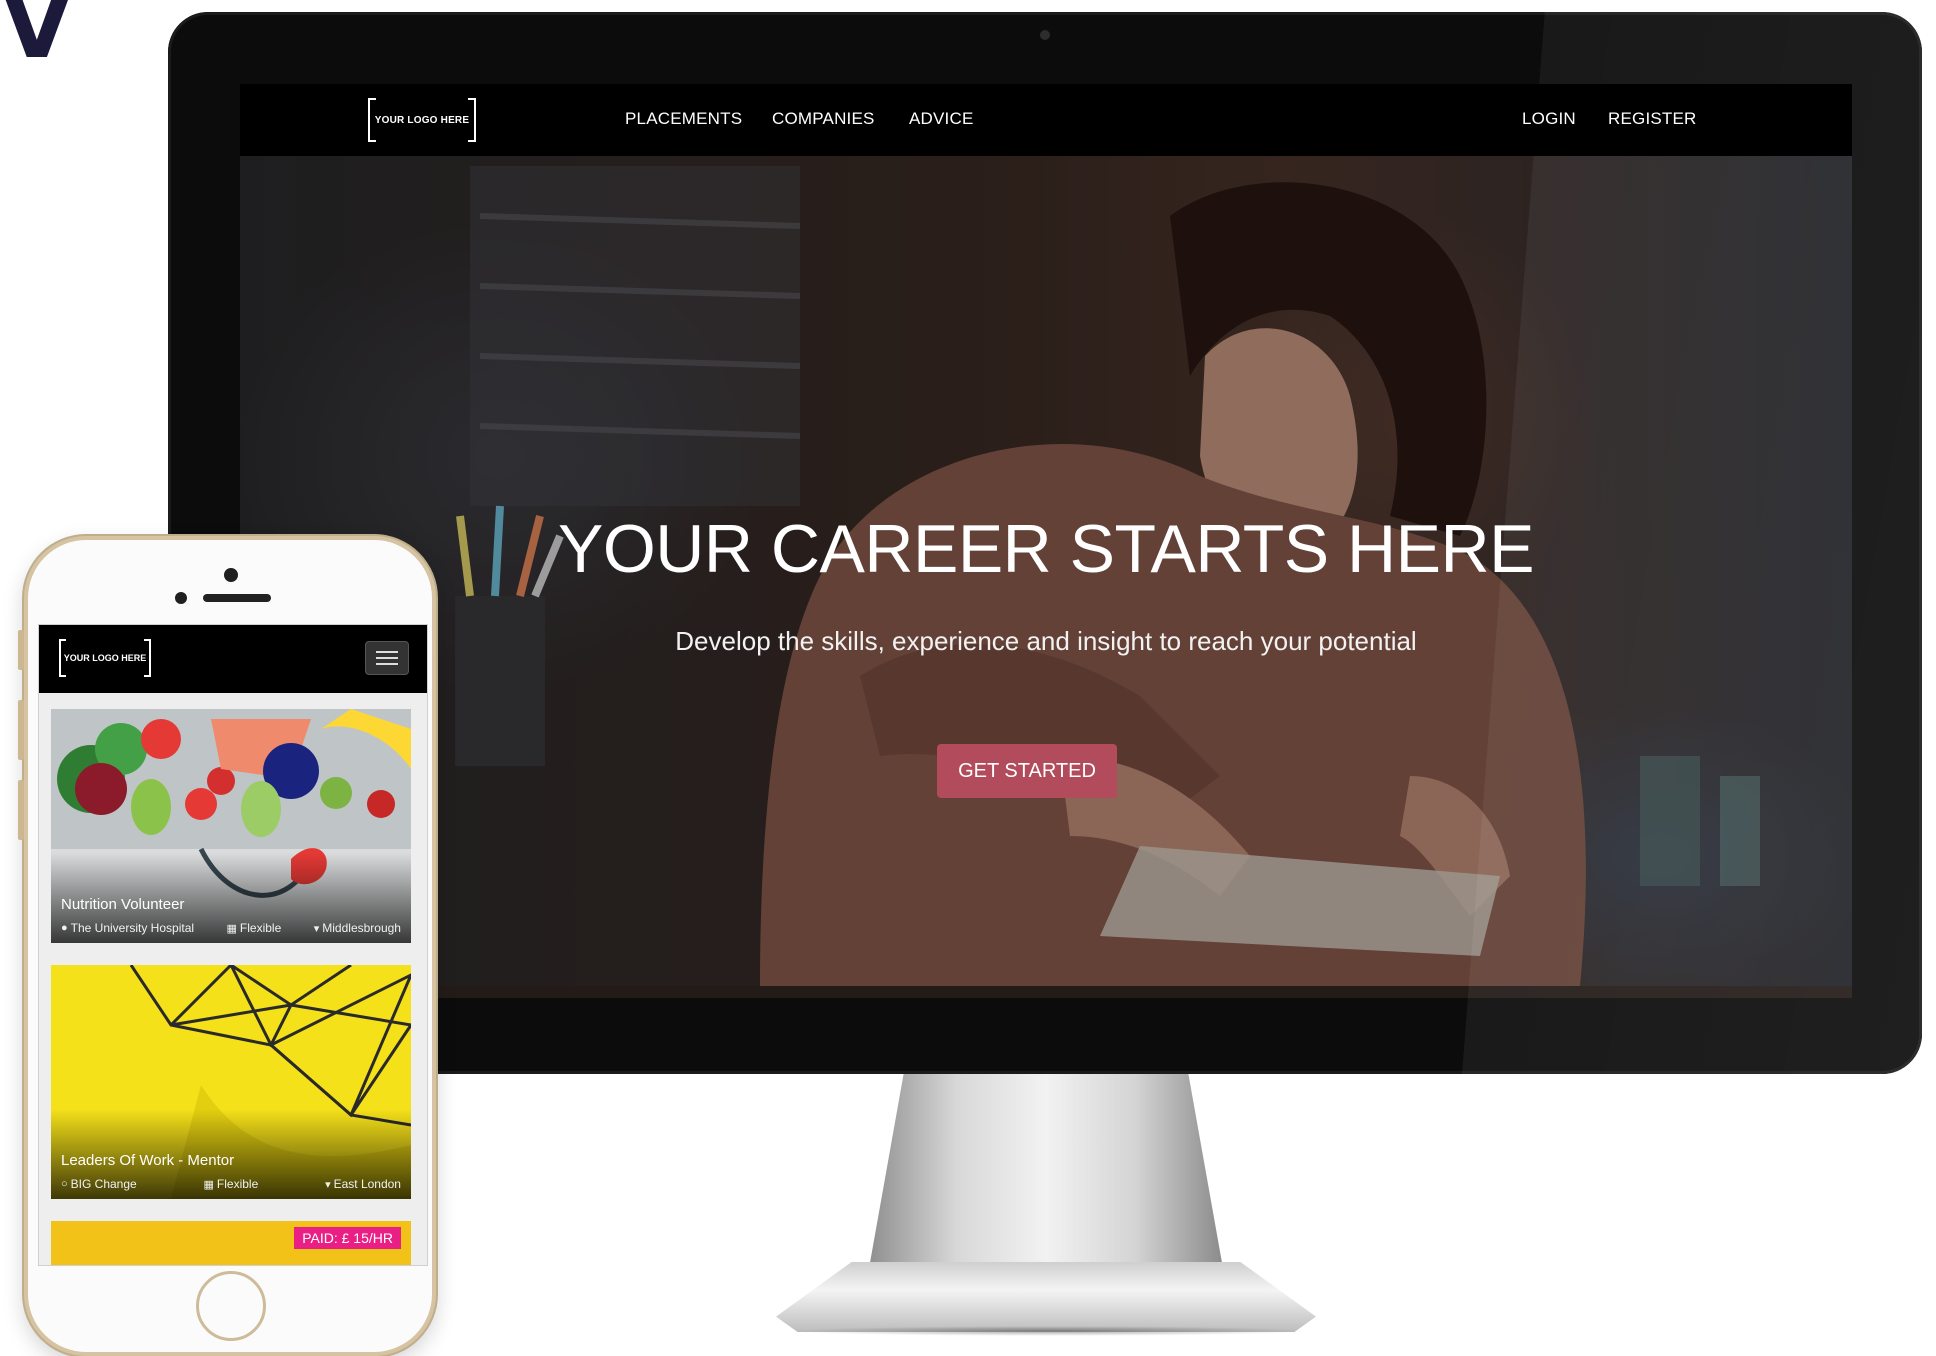 The width and height of the screenshot is (1936, 1356). I want to click on get-started-button: GET STARTED, so click(1027, 771).